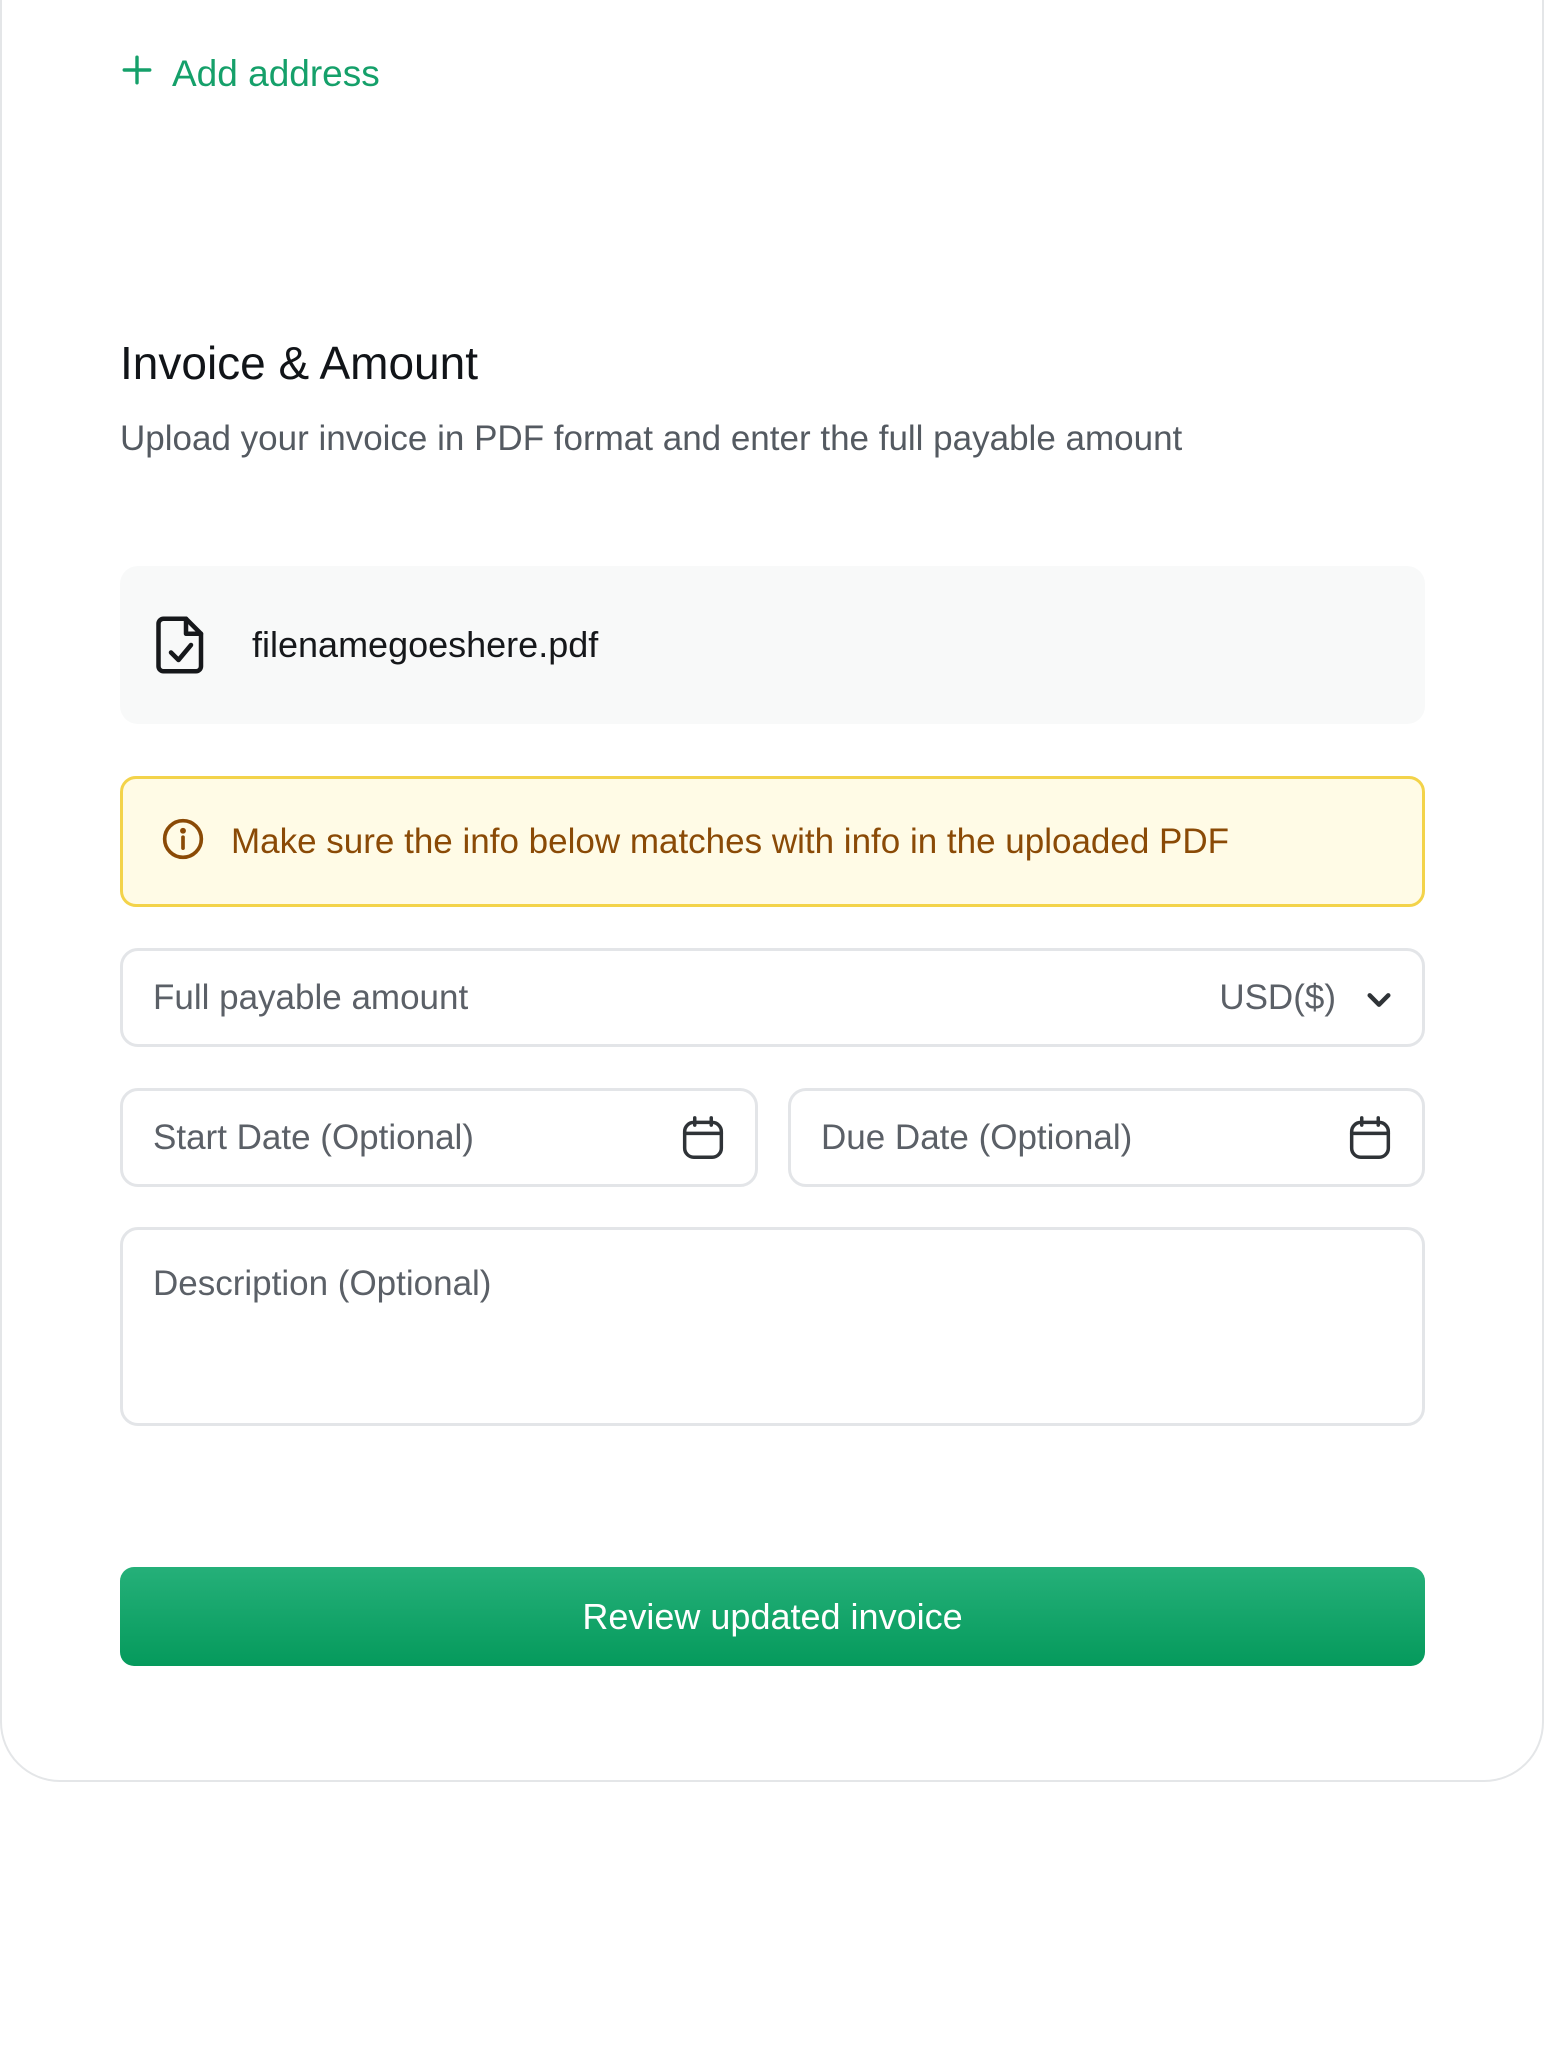  What do you see at coordinates (425, 644) in the screenshot?
I see `file-name: filenamegoeshere.pdf` at bounding box center [425, 644].